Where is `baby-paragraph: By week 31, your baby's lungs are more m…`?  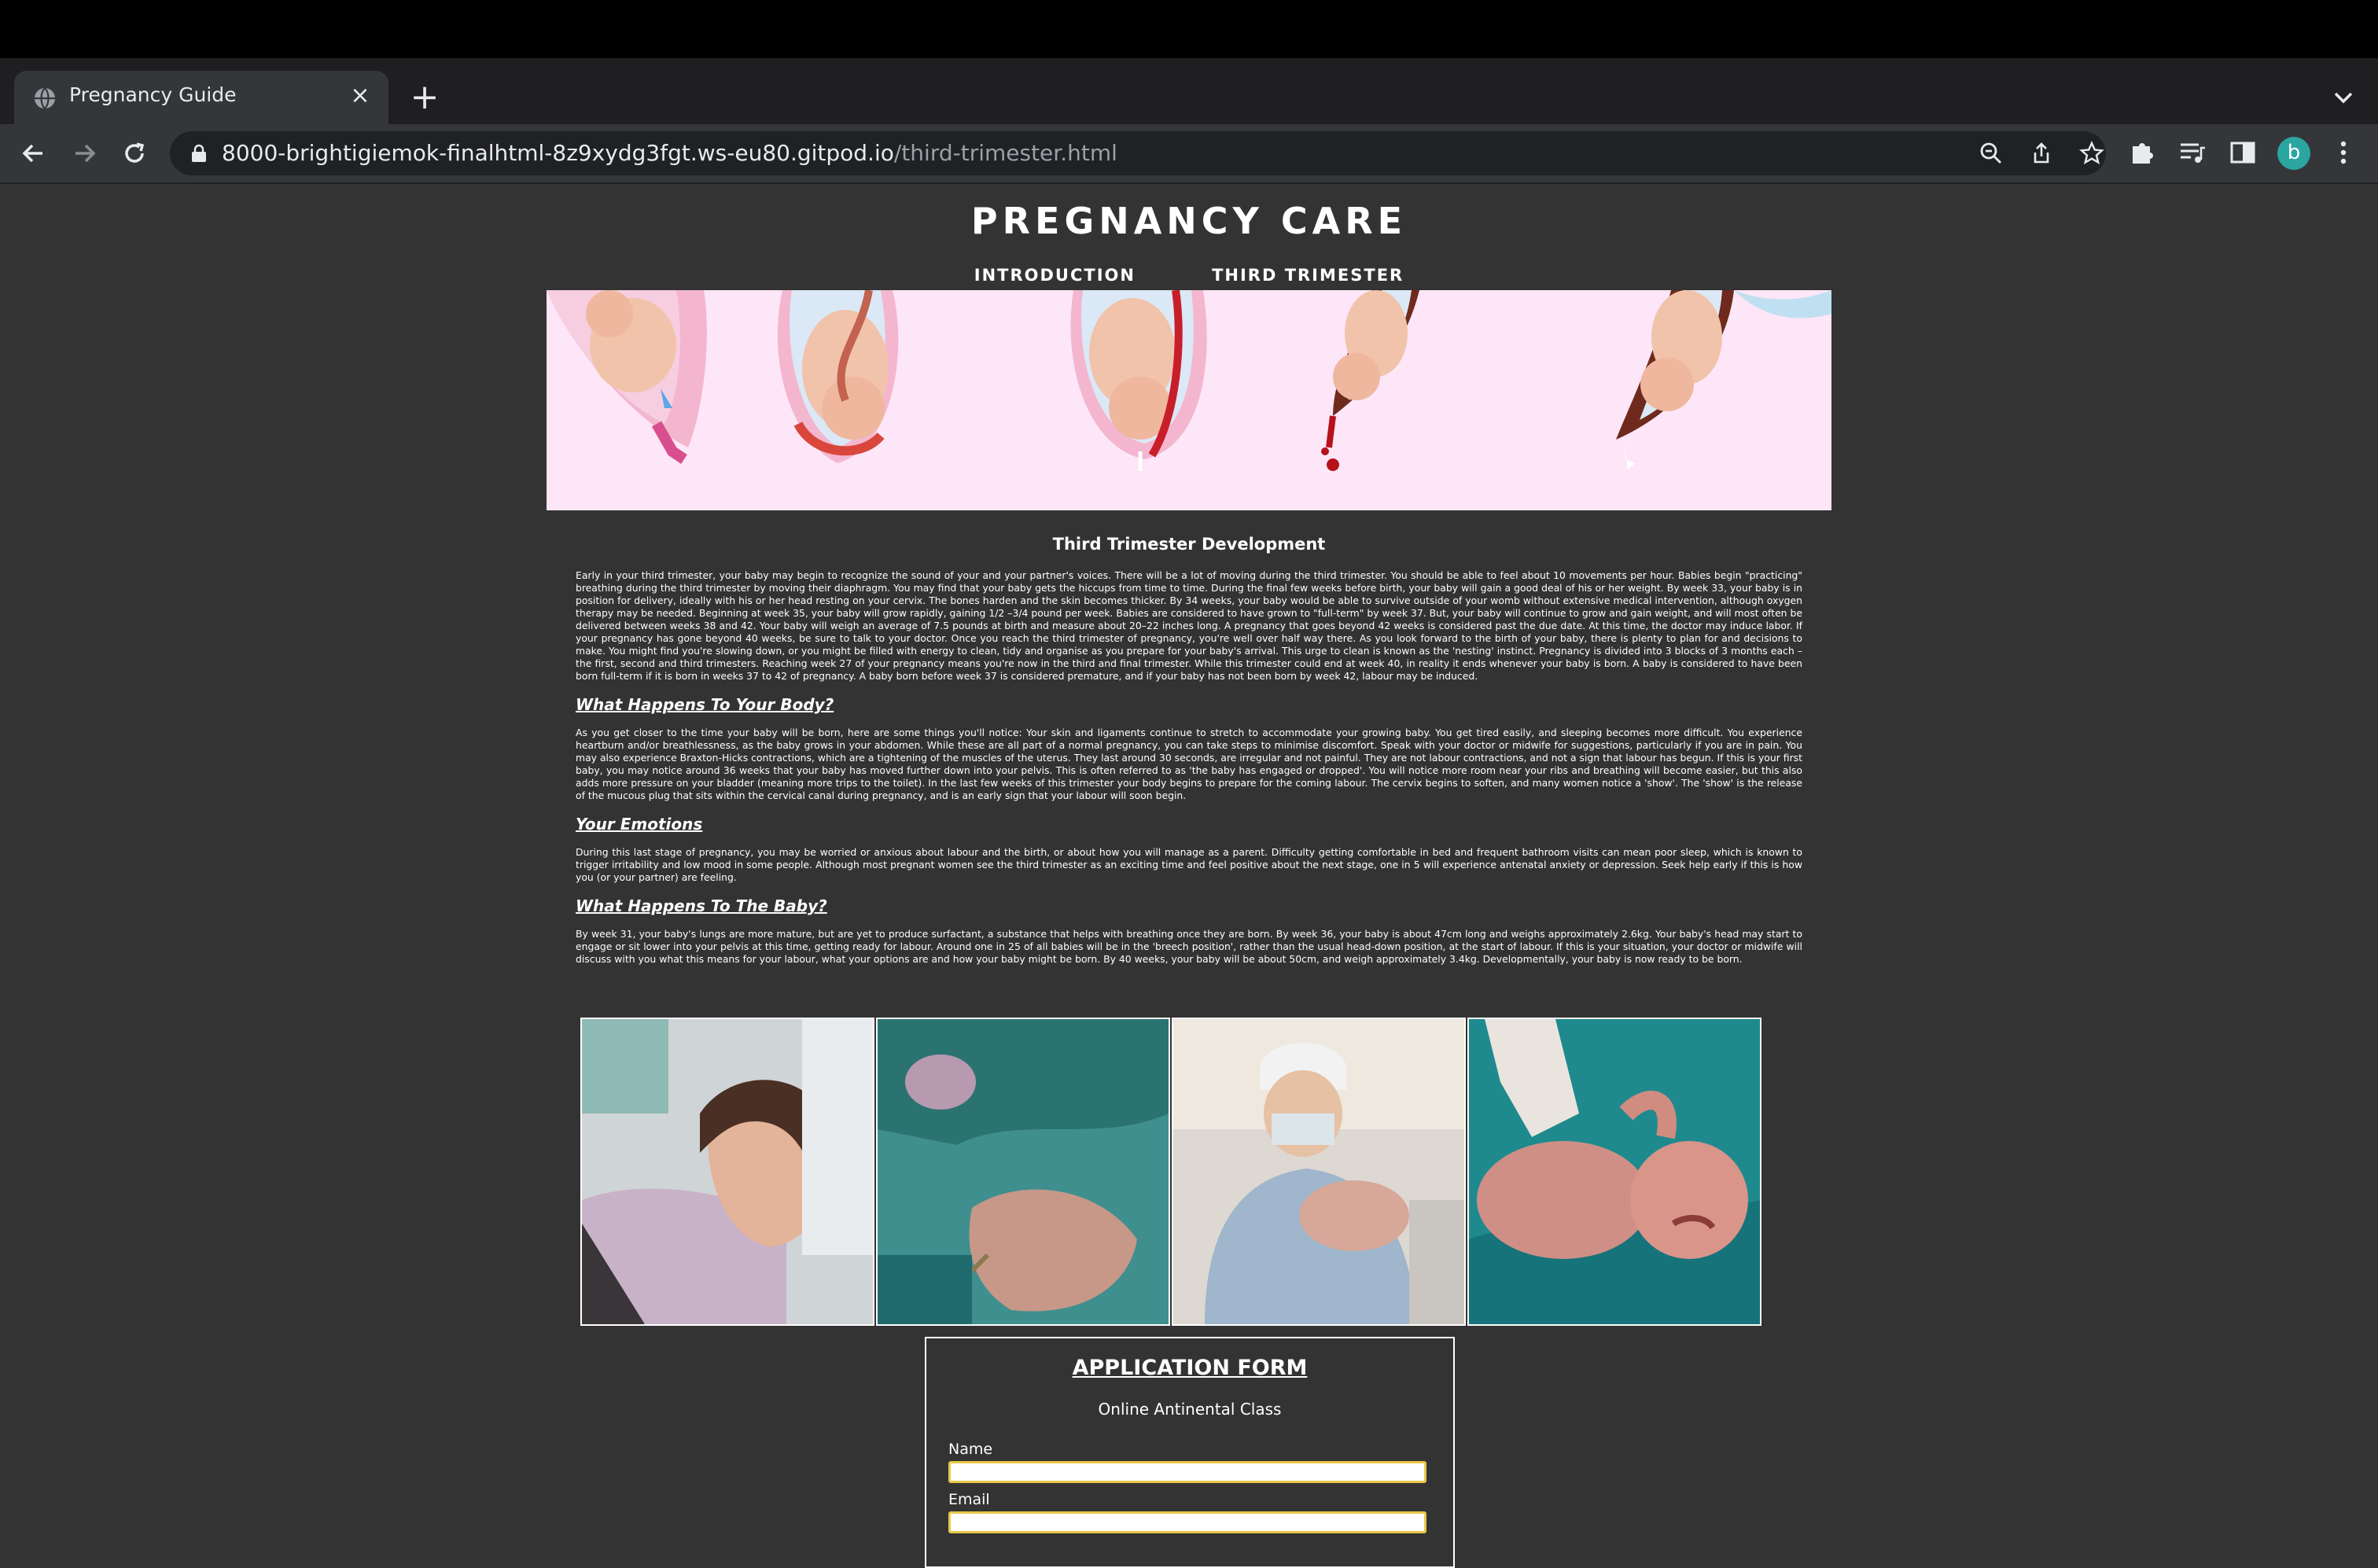
baby-paragraph: By week 31, your baby's lungs are more m… is located at coordinates (1189, 946).